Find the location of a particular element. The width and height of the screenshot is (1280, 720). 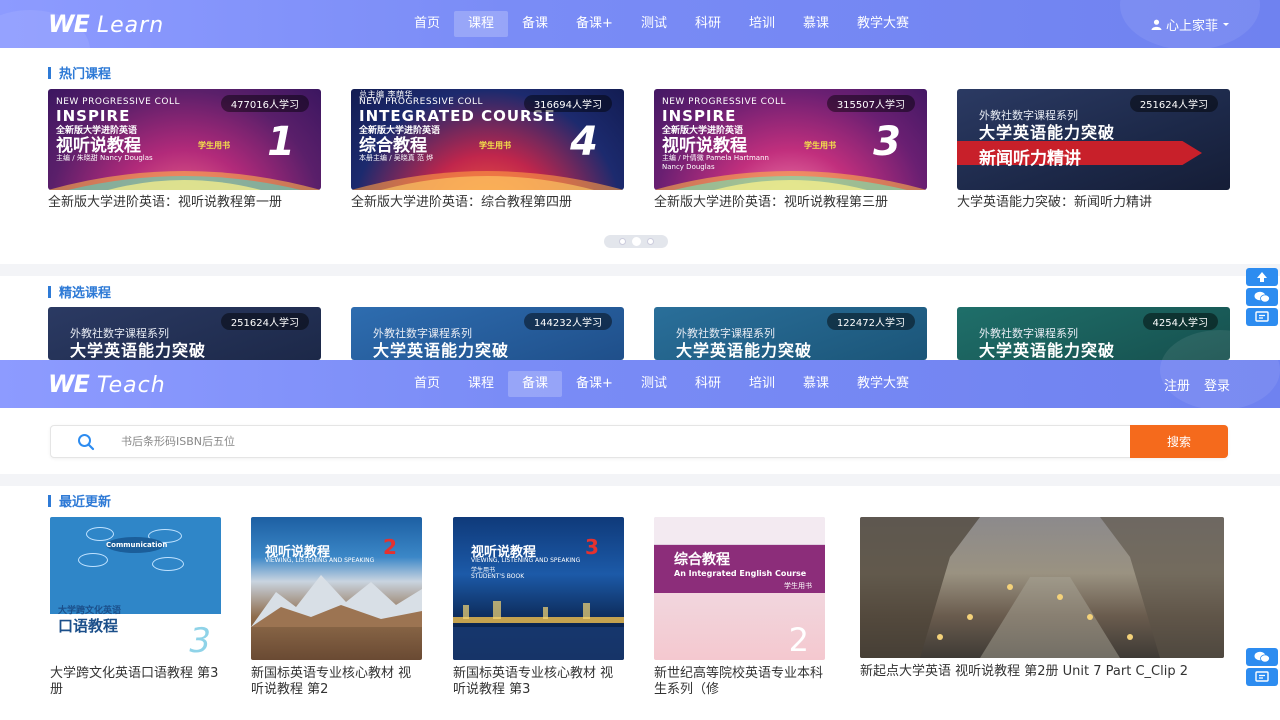

learn-nav-prep: 备课 is located at coordinates (535, 24).